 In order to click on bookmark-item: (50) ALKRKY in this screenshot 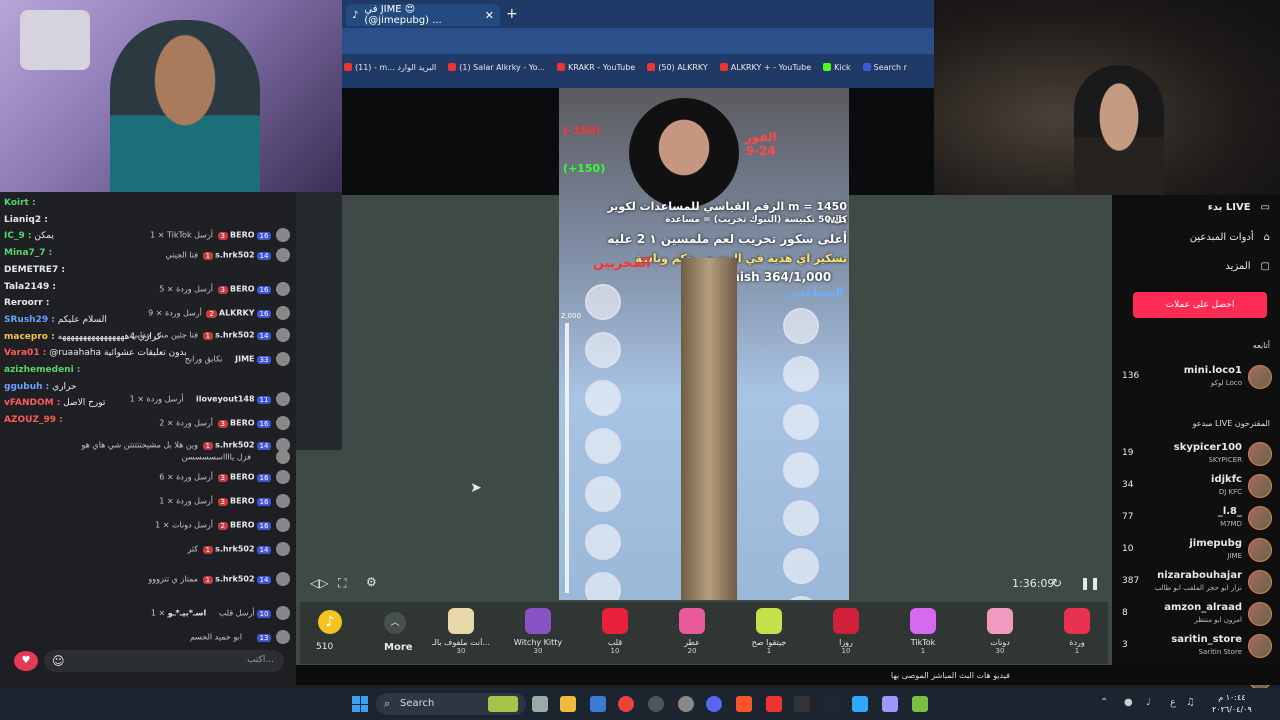, I will do `click(677, 67)`.